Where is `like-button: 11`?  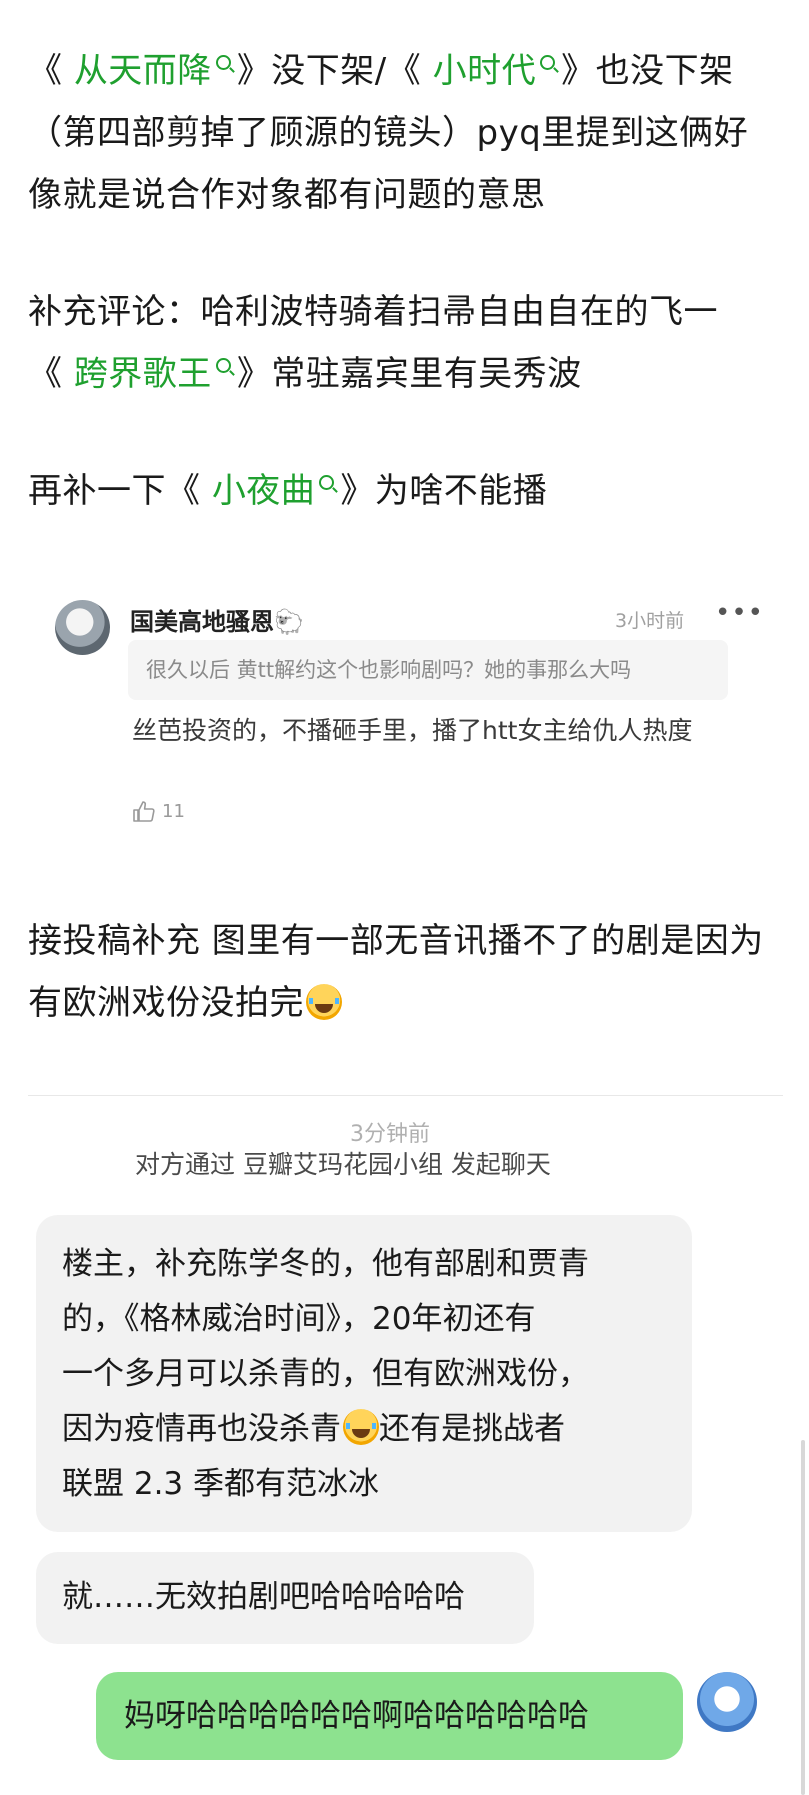
like-button: 11 is located at coordinates (158, 812).